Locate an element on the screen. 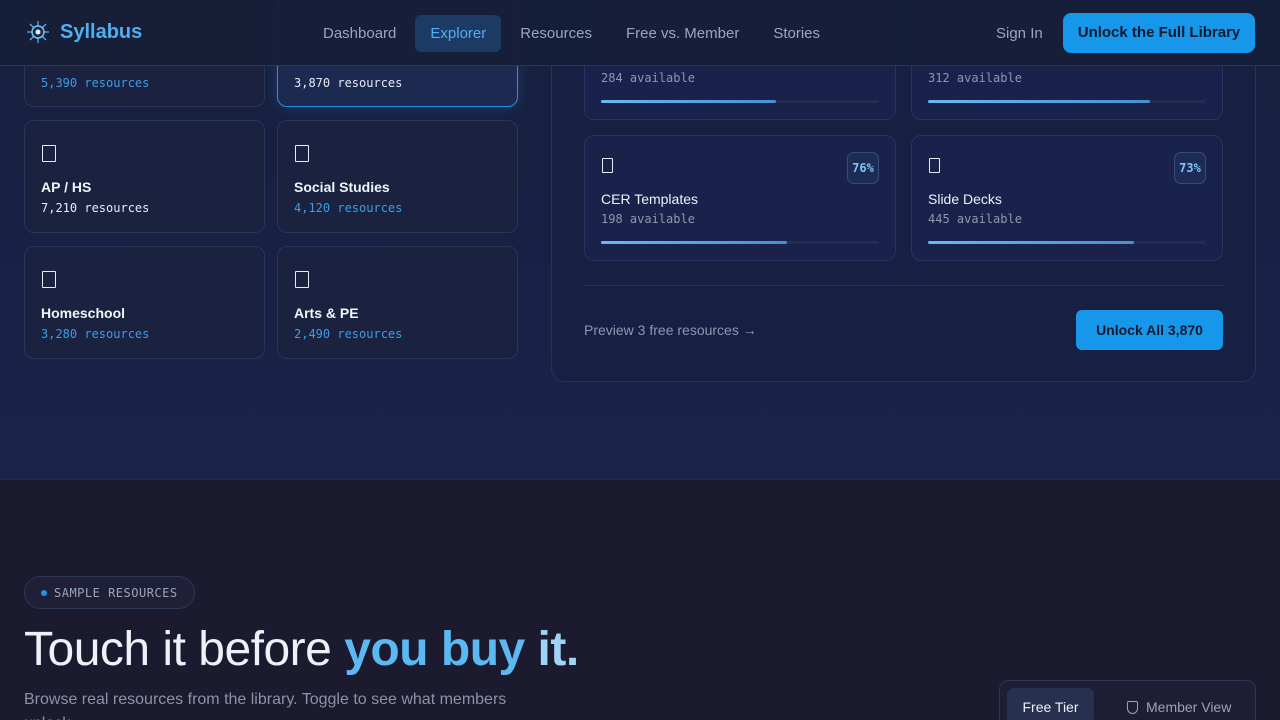  resource-available: 312 available is located at coordinates (975, 78).